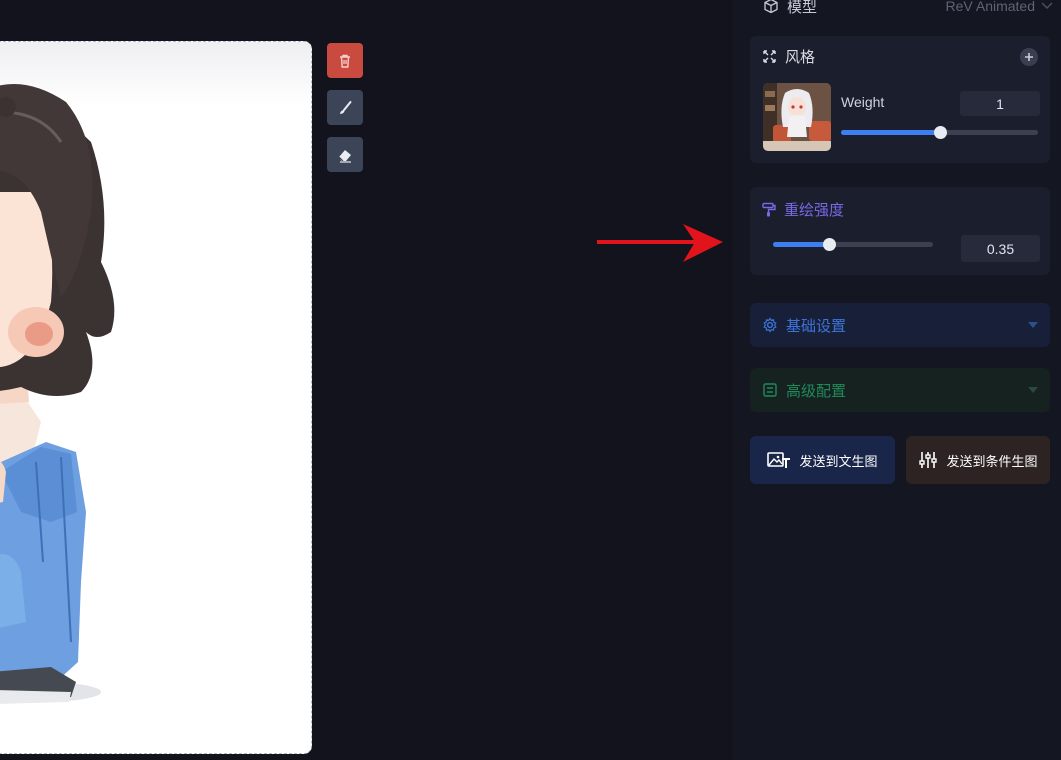  Describe the element at coordinates (863, 102) in the screenshot. I see `weight-label: Weight` at that location.